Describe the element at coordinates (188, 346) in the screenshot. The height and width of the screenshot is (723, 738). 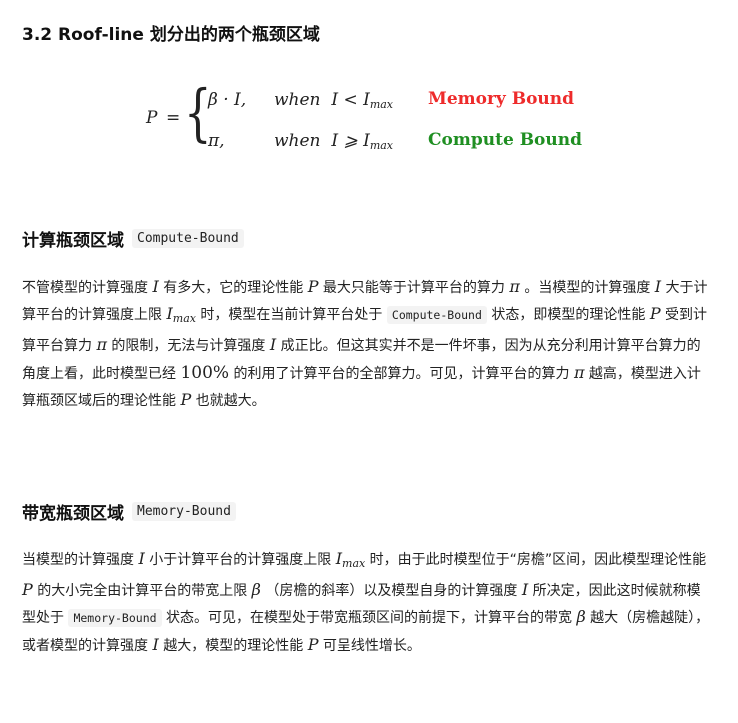
I see `text: 的限制，无法与计算强度` at that location.